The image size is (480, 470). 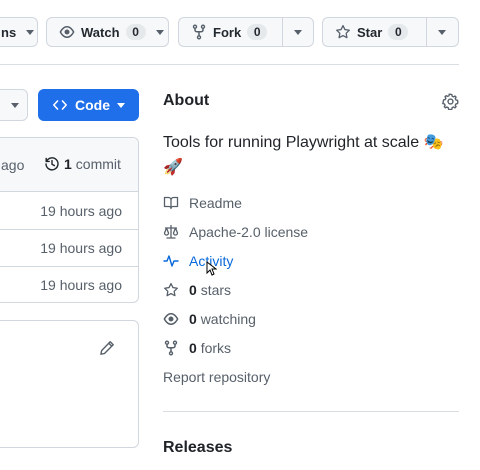 I want to click on fork-count: 0, so click(x=257, y=32).